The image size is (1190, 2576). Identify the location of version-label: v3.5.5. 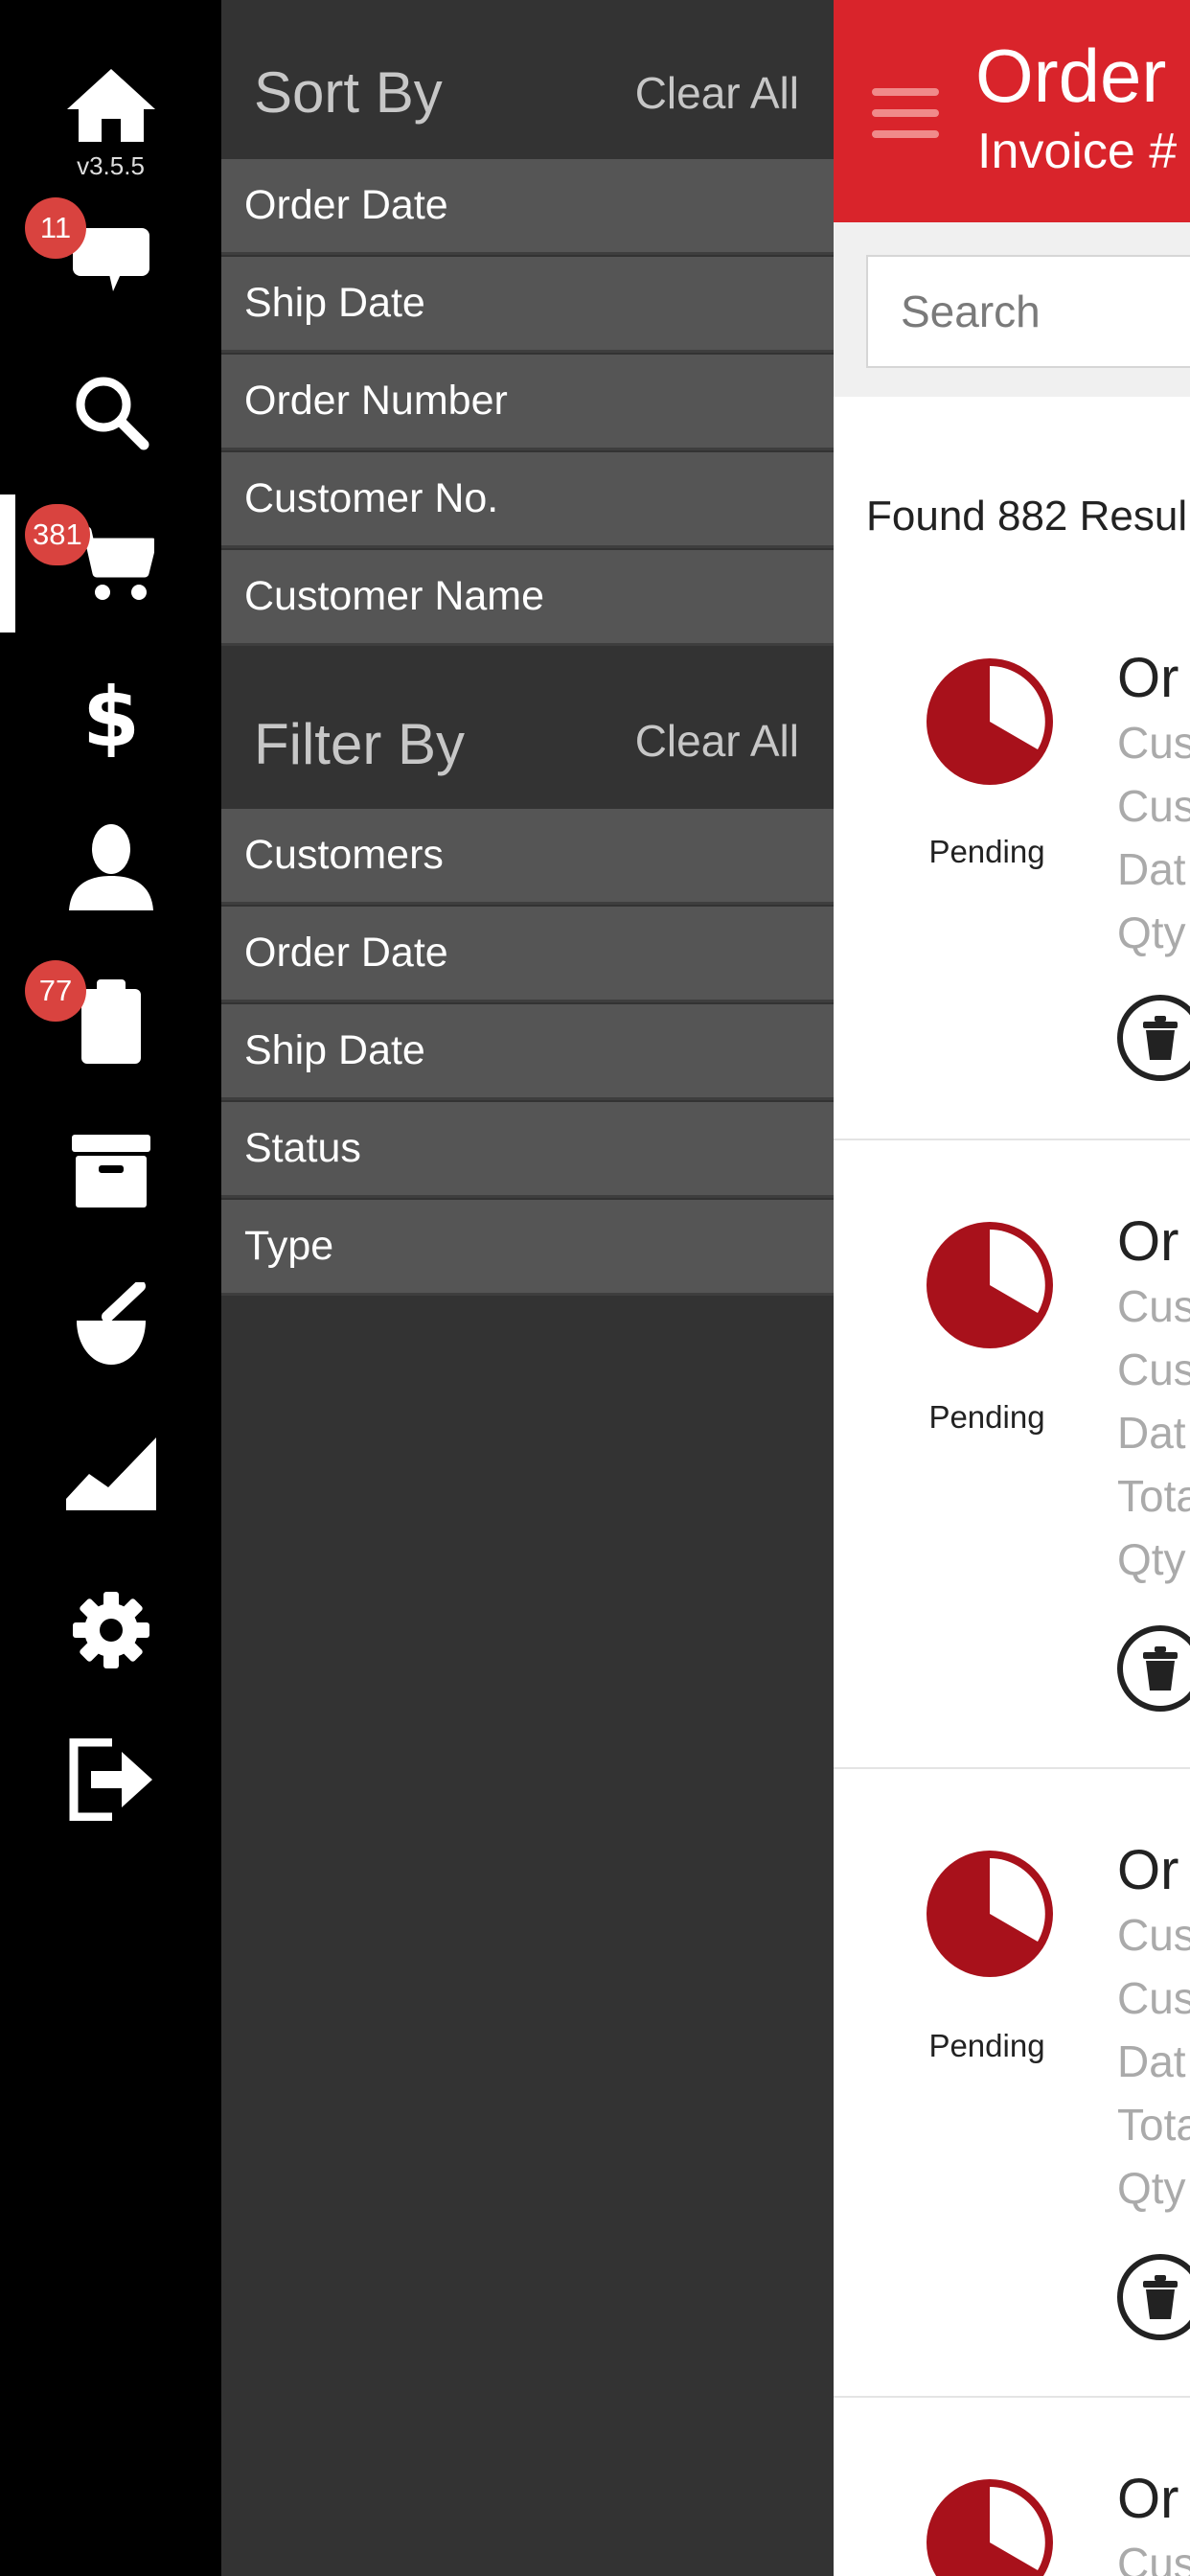
(111, 165).